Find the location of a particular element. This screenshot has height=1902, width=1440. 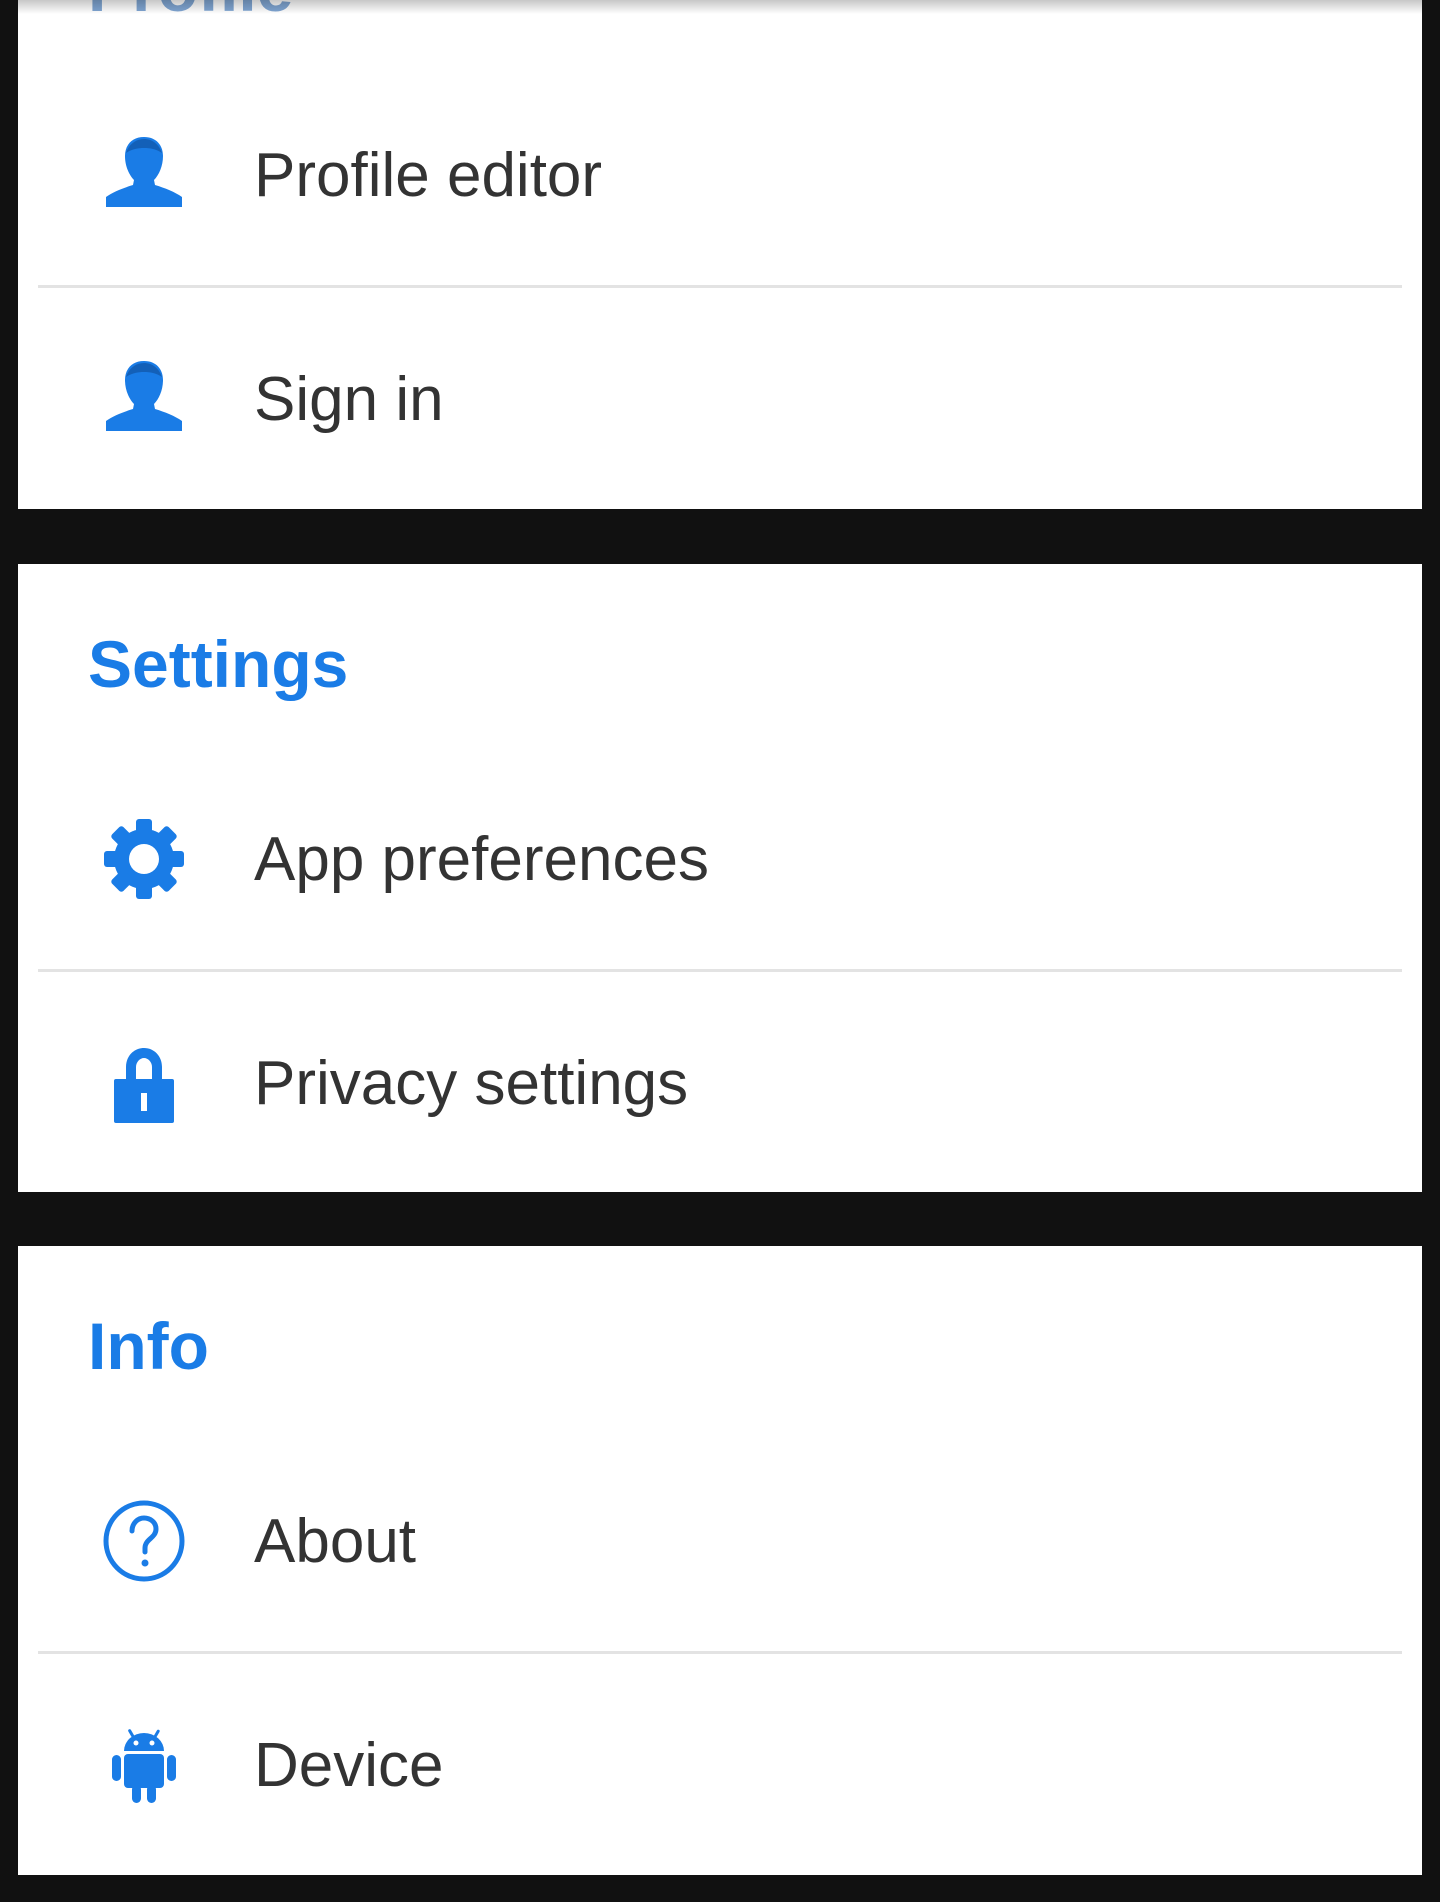

menu-item-app-preferences: App preferences is located at coordinates (720, 859).